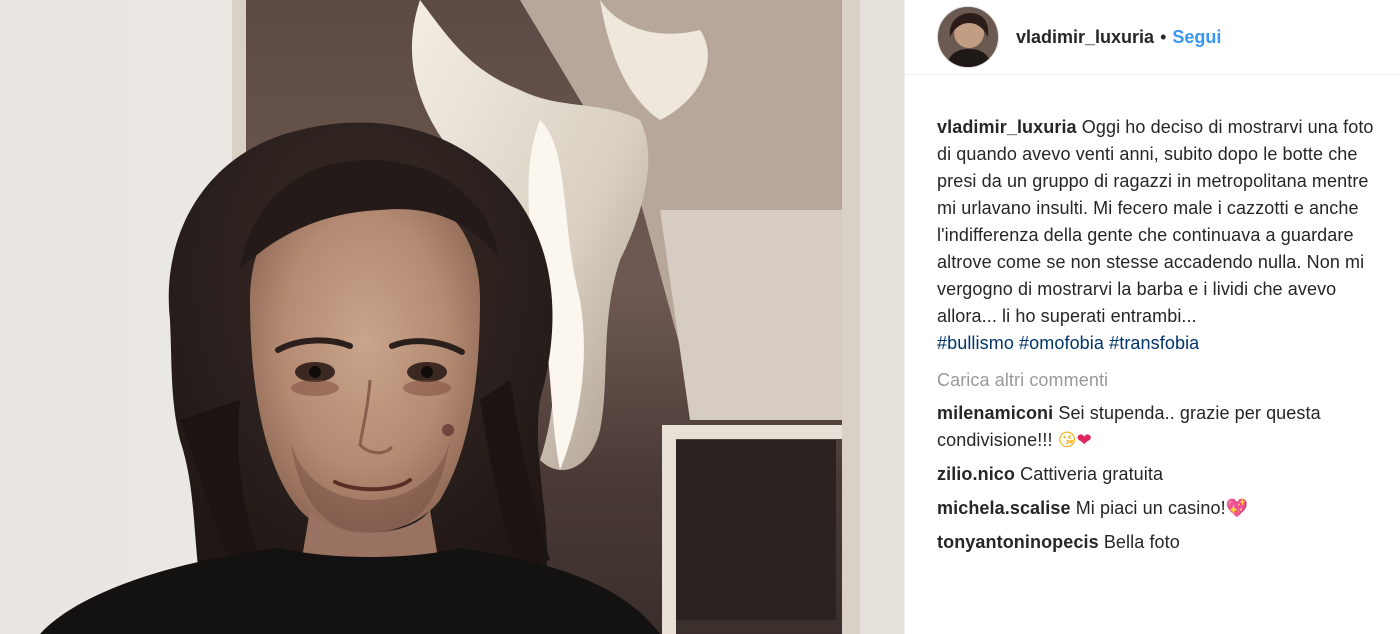  I want to click on comment-text: Cattiveria gratuita, so click(1092, 474).